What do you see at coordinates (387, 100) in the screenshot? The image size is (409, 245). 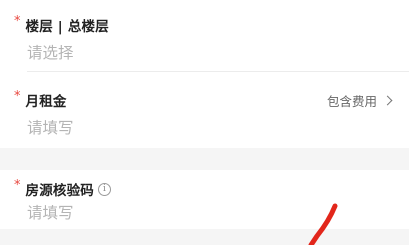 I see `chevron-right-icon` at bounding box center [387, 100].